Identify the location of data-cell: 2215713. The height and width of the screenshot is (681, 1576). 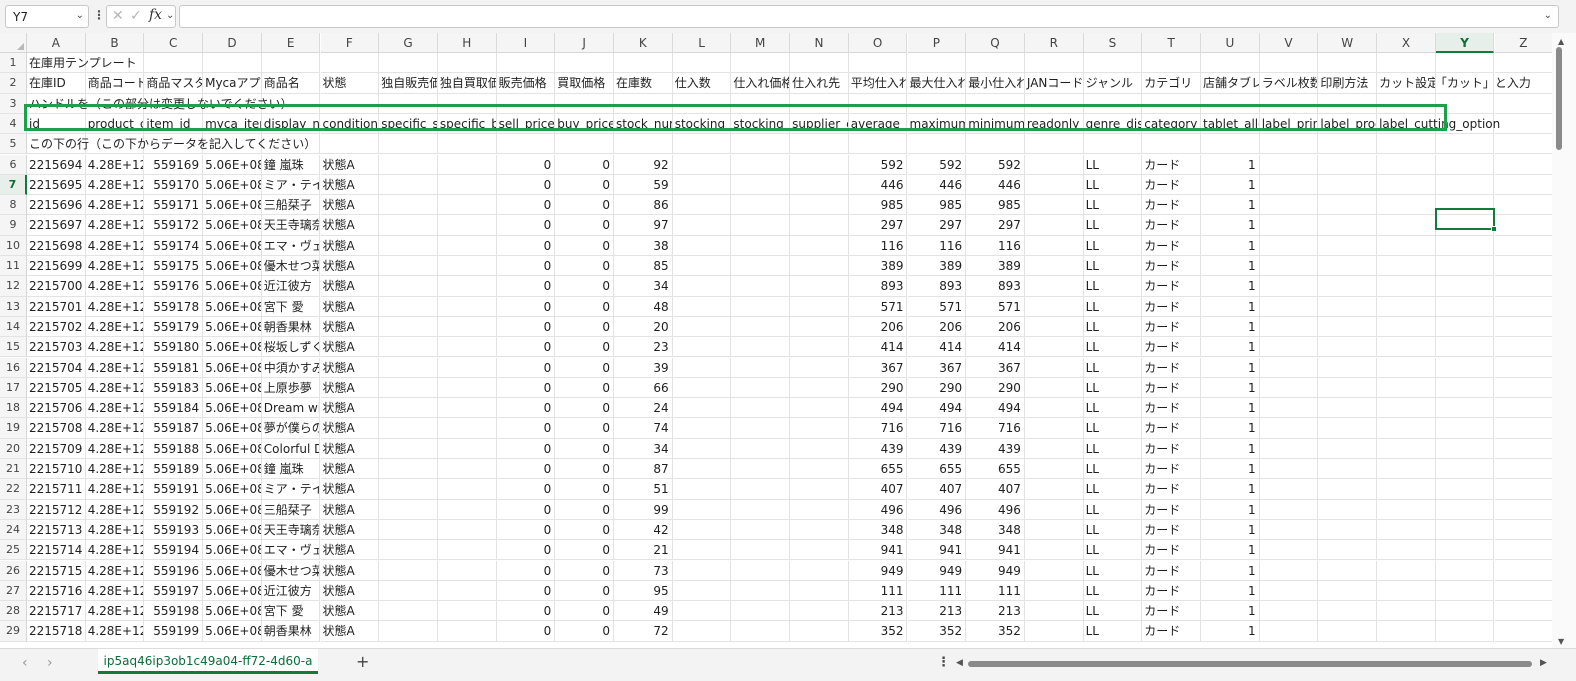
(56, 530).